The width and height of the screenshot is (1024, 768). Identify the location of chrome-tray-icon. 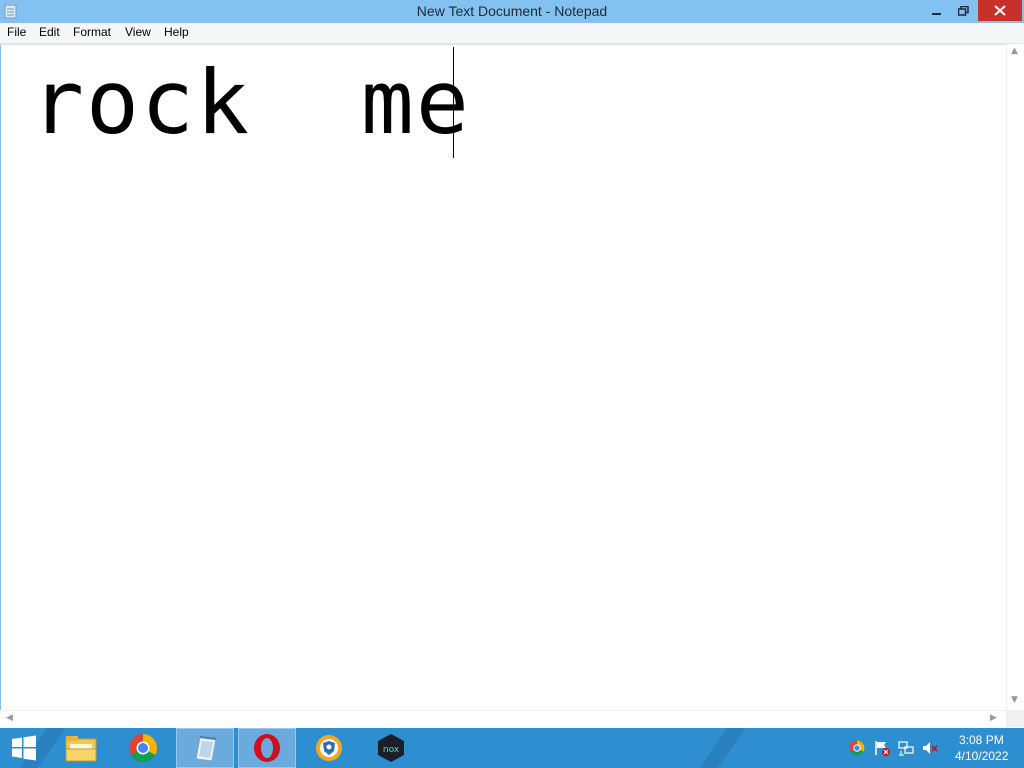
(857, 748).